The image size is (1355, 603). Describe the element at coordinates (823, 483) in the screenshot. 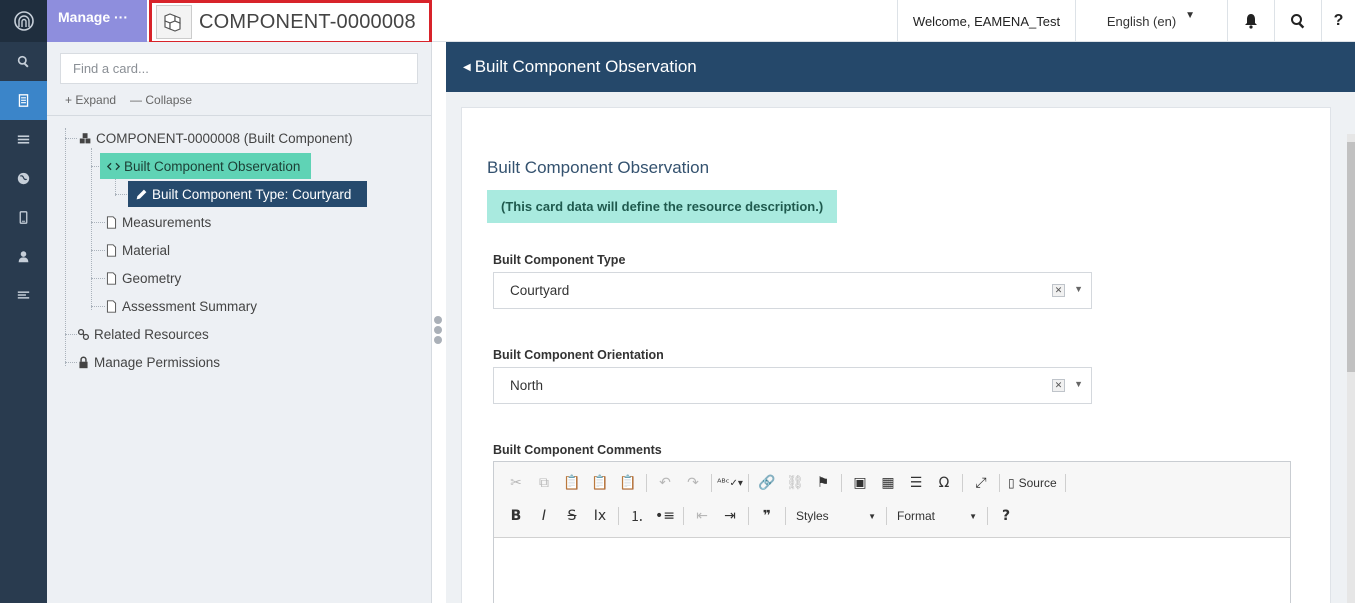

I see `anchor-flag-icon: ⚑` at that location.